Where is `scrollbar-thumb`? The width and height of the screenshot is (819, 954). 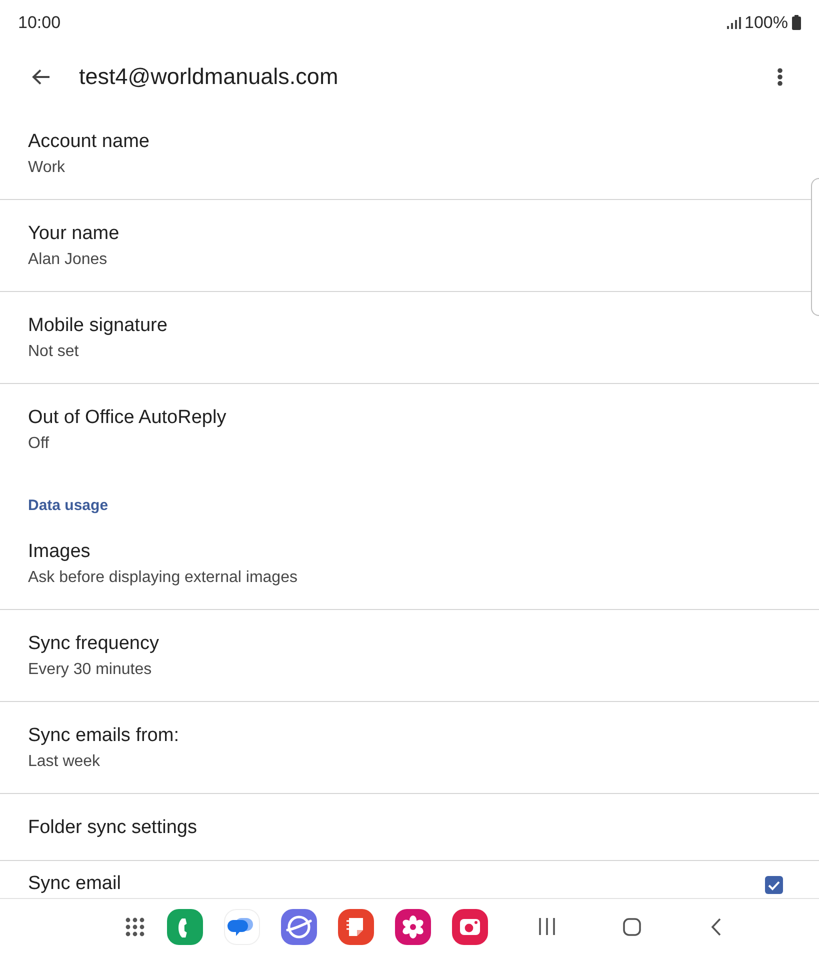
scrollbar-thumb is located at coordinates (815, 247).